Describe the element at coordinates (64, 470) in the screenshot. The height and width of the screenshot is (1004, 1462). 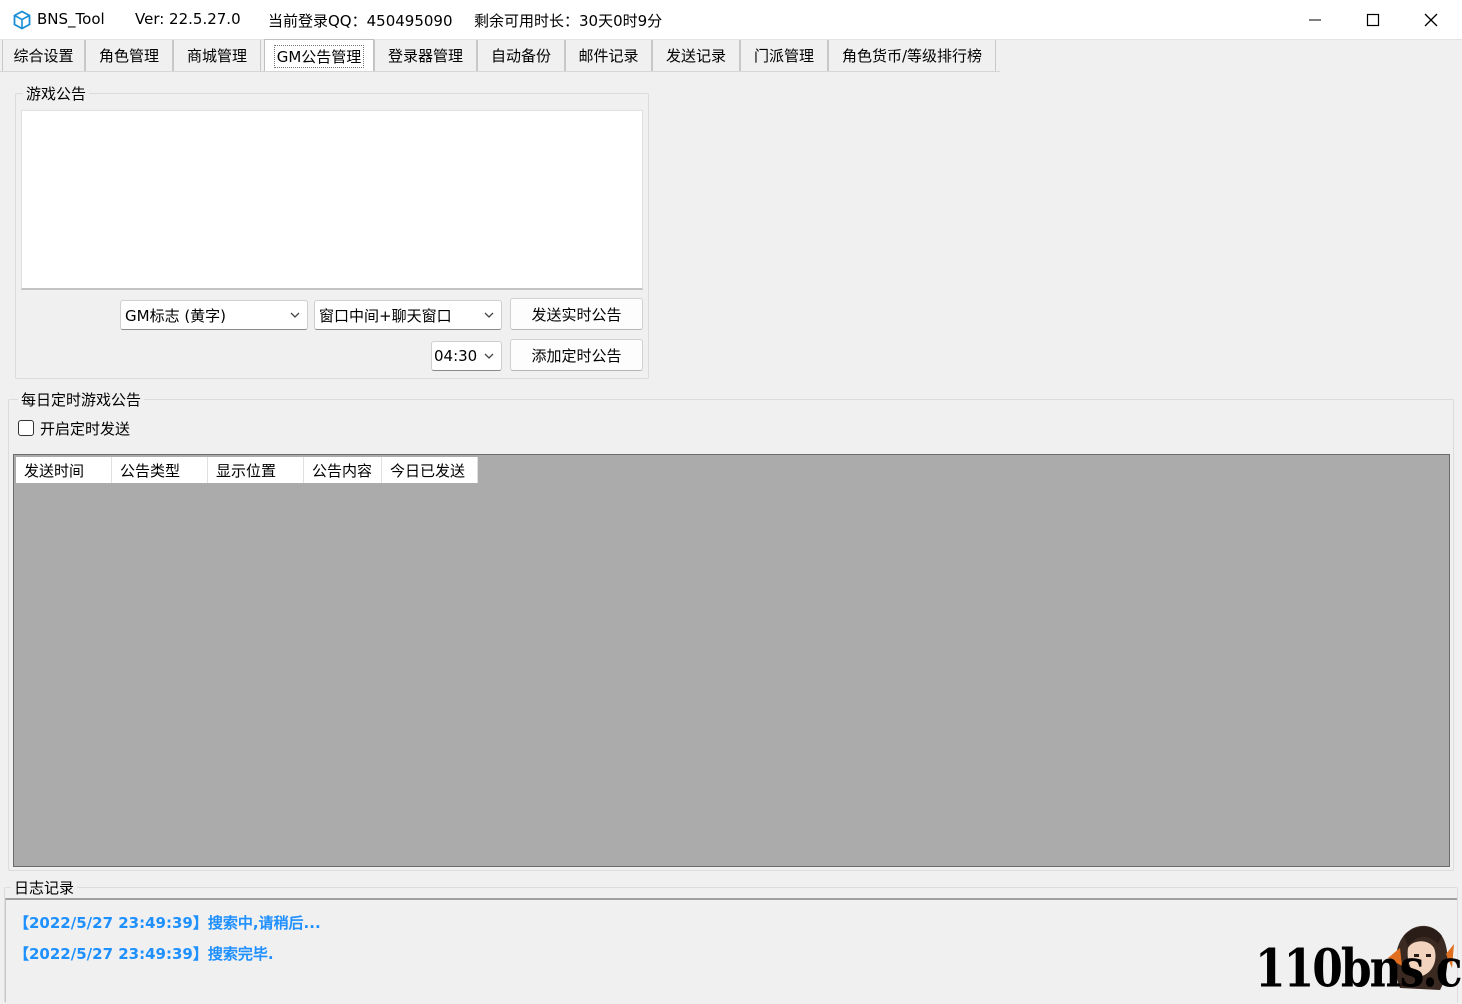
I see `column-header-send-time: 发送时间` at that location.